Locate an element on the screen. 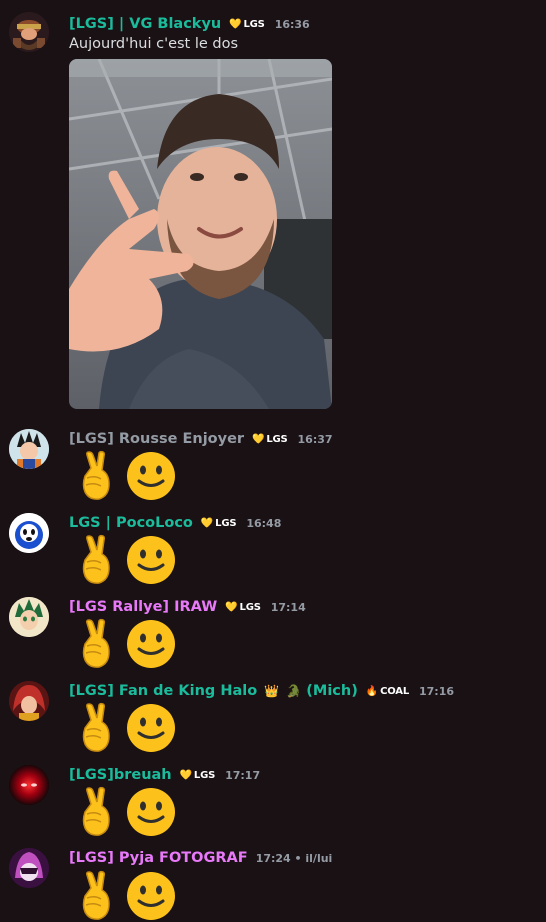 This screenshot has height=922, width=546. fire-icon: 🔥 is located at coordinates (372, 691).